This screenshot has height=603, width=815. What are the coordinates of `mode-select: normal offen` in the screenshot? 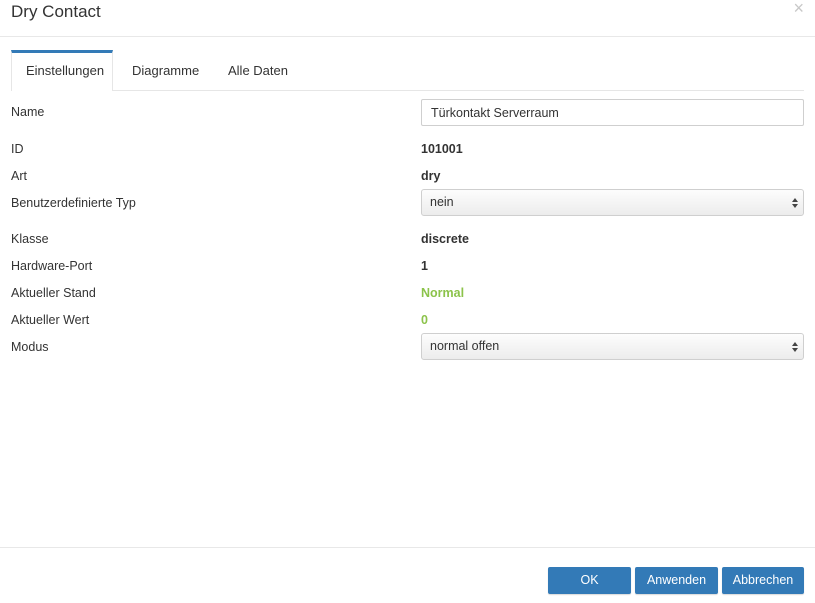 It's located at (612, 346).